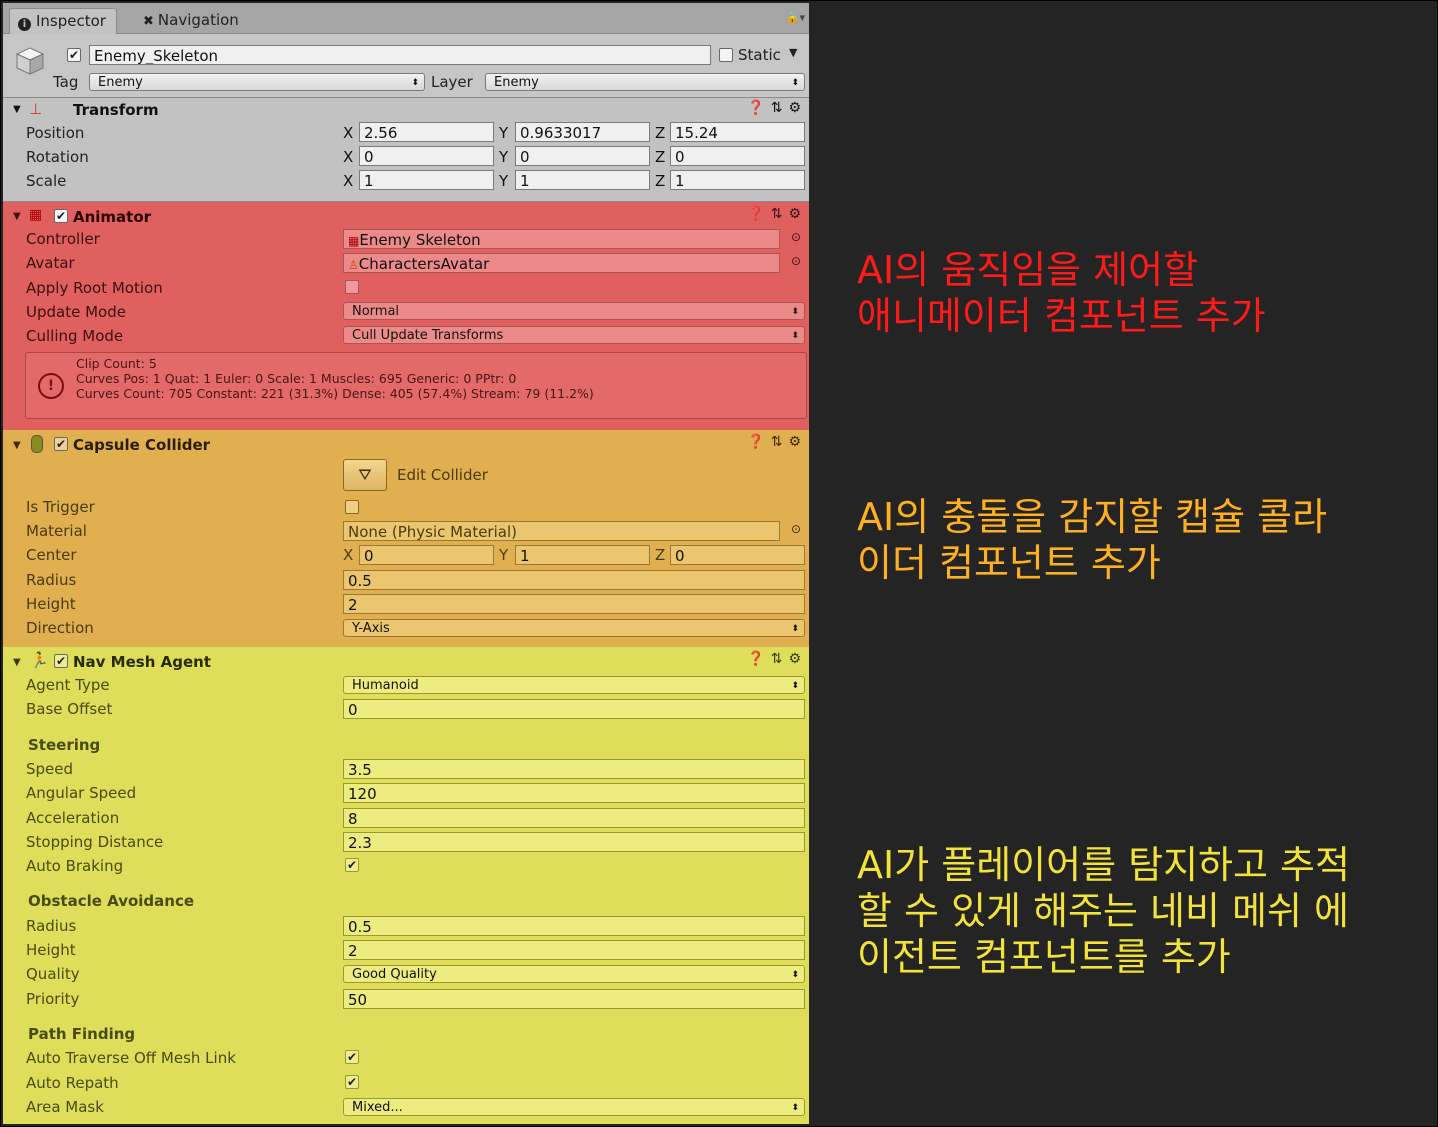 The image size is (1438, 1127). Describe the element at coordinates (759, 659) in the screenshot. I see `help-icon: ❓` at that location.